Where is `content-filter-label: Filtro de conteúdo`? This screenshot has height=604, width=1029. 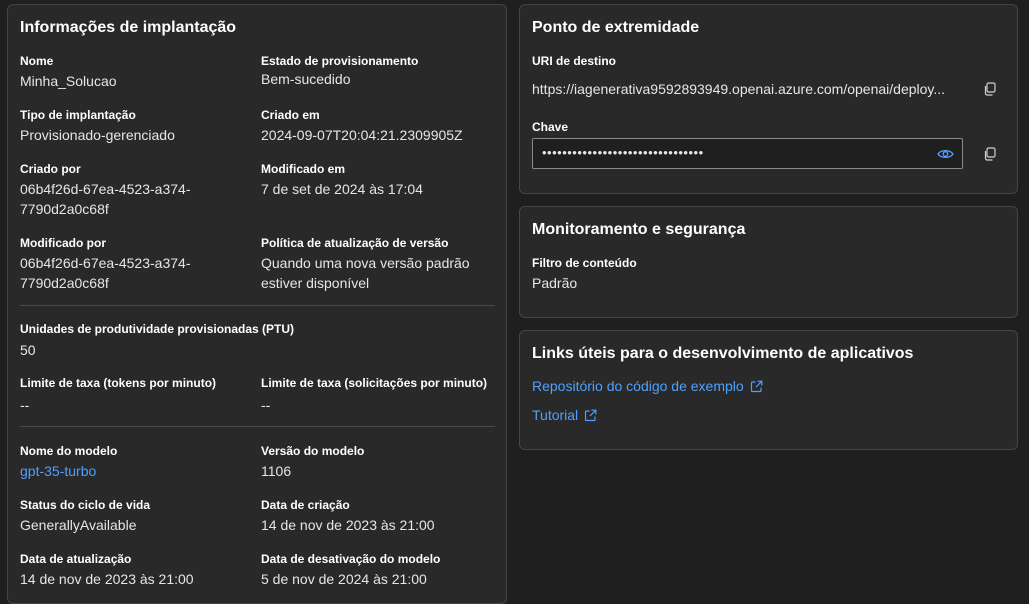 content-filter-label: Filtro de conteúdo is located at coordinates (584, 263).